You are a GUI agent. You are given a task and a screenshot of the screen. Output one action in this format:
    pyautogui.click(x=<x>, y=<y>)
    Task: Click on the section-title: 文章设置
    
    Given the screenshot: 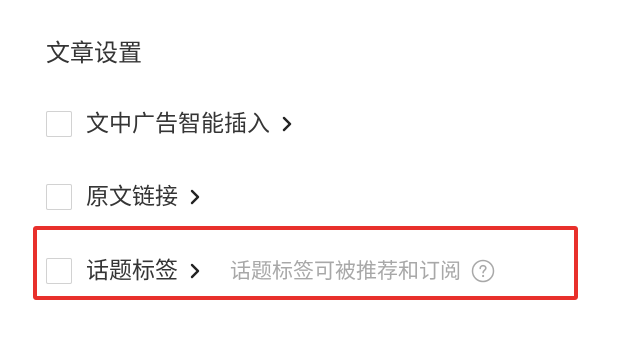 What is the action you would take?
    pyautogui.click(x=94, y=53)
    